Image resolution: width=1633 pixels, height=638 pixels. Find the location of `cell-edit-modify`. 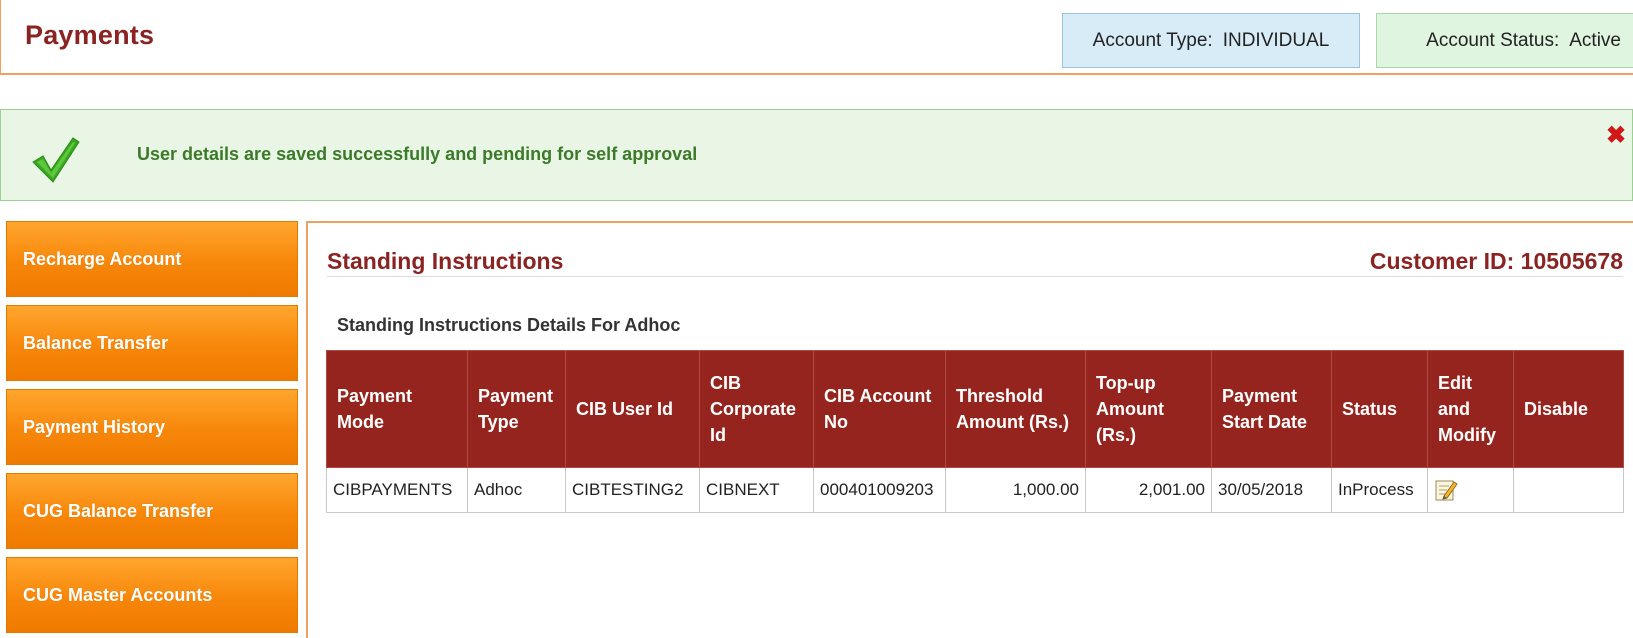

cell-edit-modify is located at coordinates (1470, 490).